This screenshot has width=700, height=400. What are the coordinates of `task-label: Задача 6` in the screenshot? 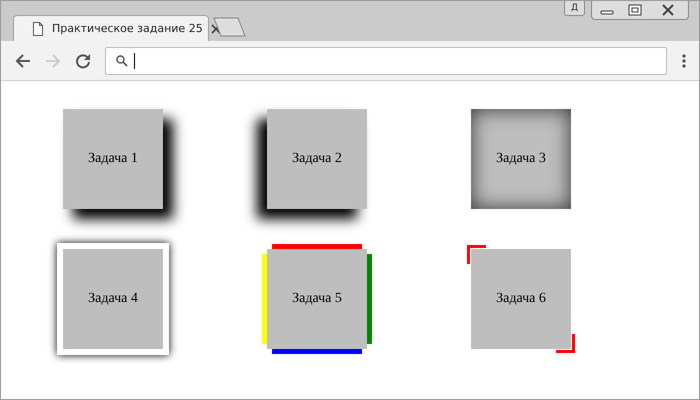 It's located at (521, 299).